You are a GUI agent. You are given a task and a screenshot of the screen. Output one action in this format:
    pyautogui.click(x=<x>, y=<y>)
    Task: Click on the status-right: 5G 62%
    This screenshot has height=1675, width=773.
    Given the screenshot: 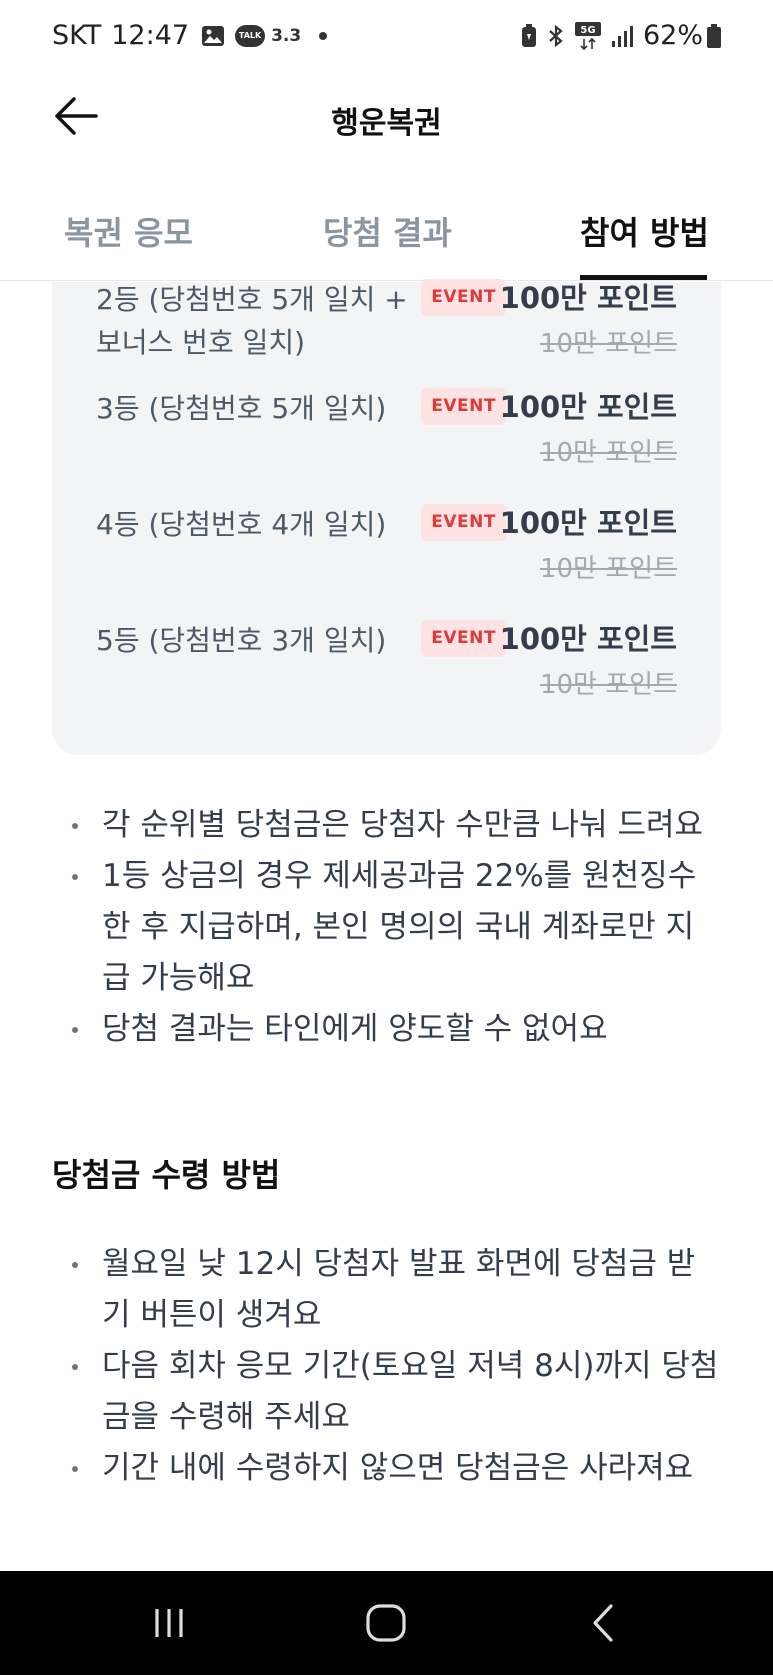 What is the action you would take?
    pyautogui.click(x=616, y=35)
    